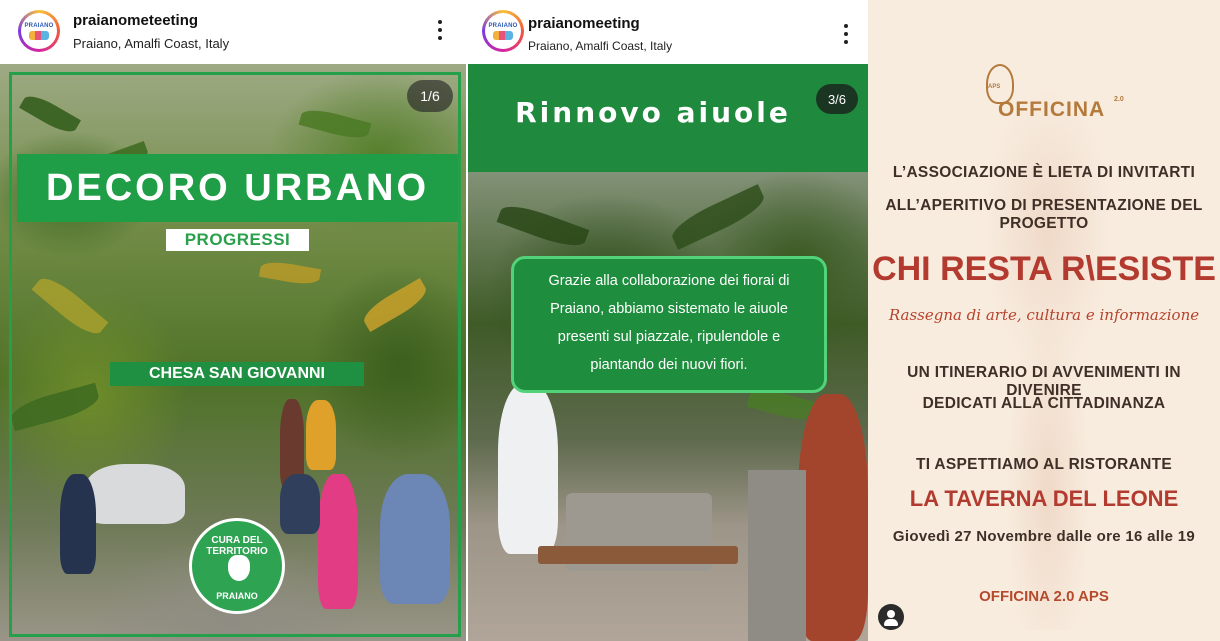 This screenshot has width=1220, height=641. What do you see at coordinates (1052, 109) in the screenshot?
I see `logo-name: OFFICINA` at bounding box center [1052, 109].